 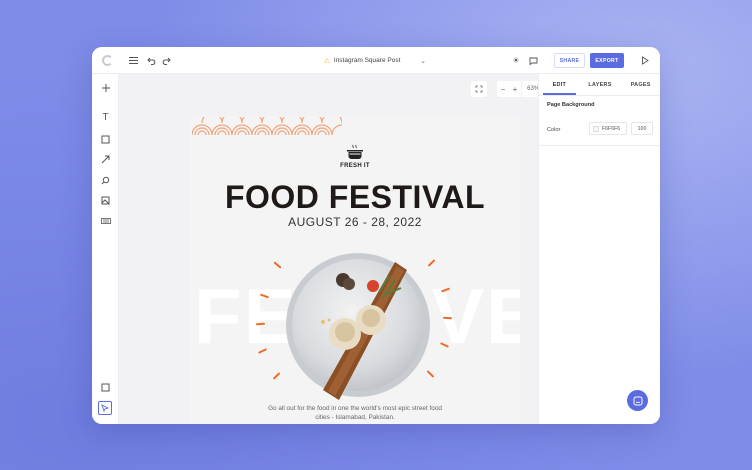 I want to click on sun-icon: ☀, so click(x=516, y=60).